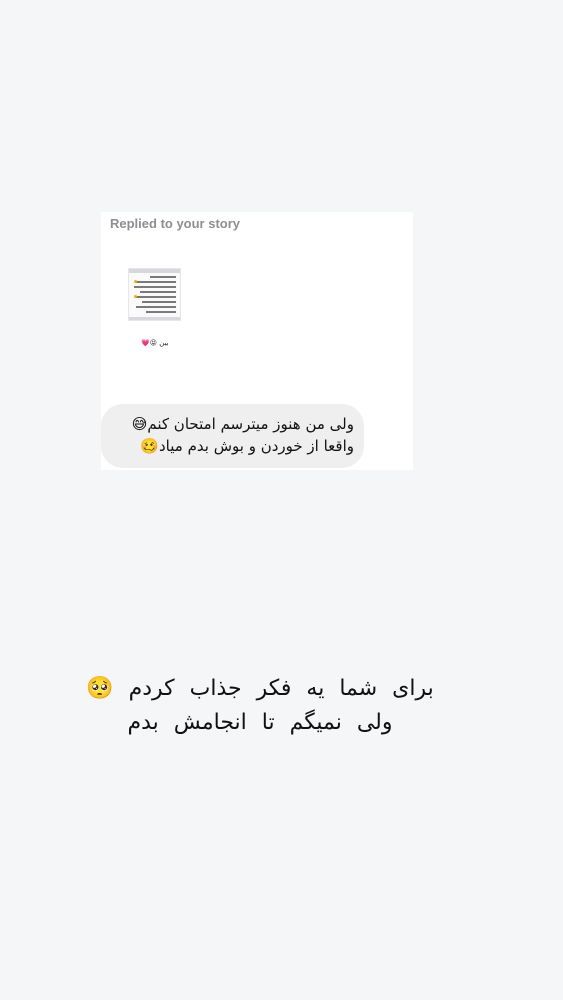 This screenshot has height=1000, width=563. I want to click on story-thumbnail, so click(154, 294).